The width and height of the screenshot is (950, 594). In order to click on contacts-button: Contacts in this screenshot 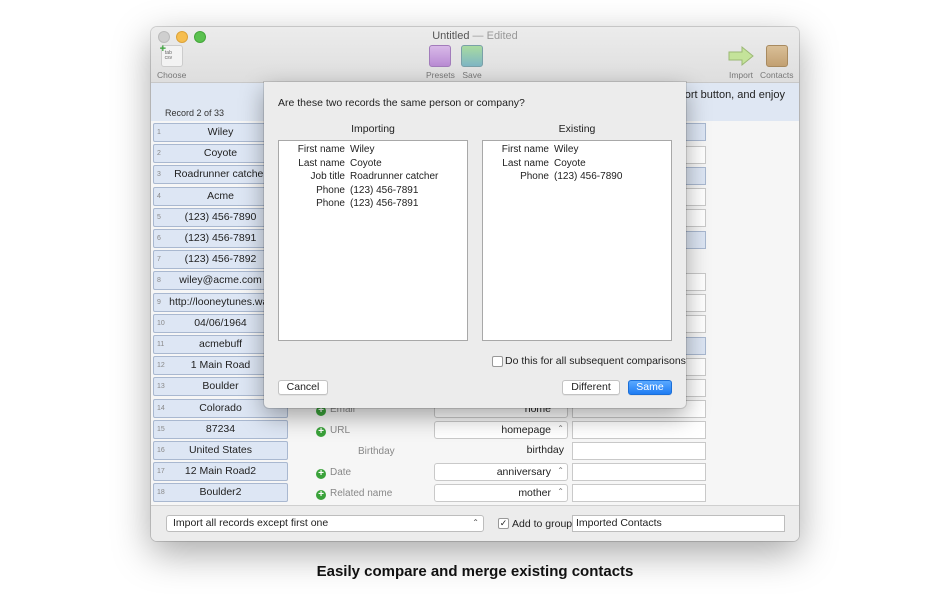, I will do `click(777, 62)`.